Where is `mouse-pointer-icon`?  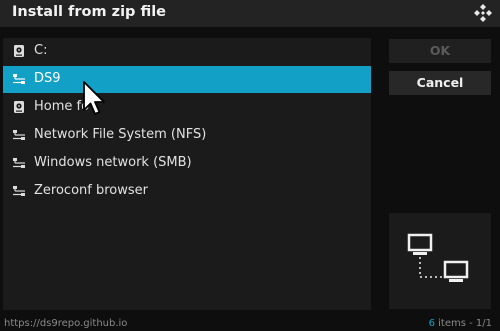 mouse-pointer-icon is located at coordinates (94, 98).